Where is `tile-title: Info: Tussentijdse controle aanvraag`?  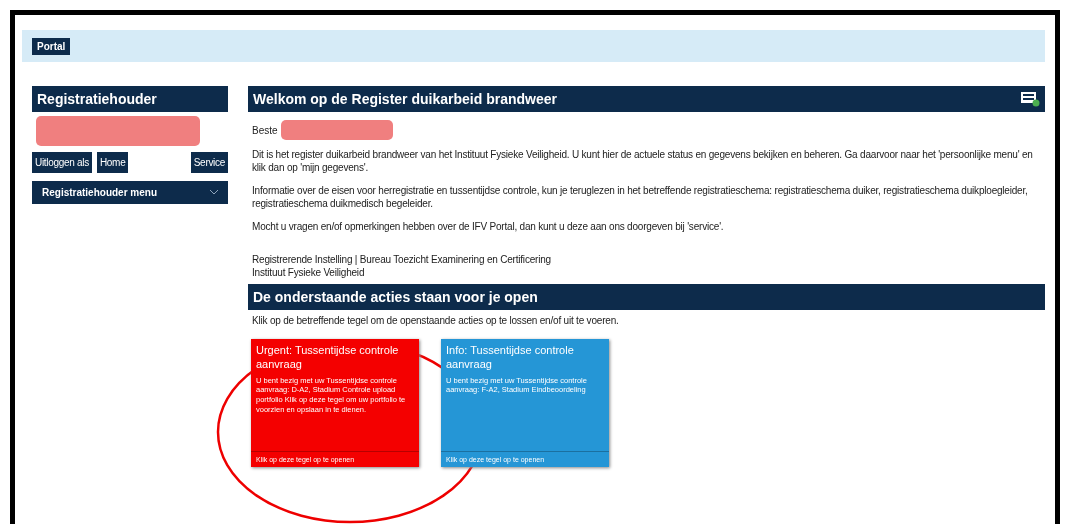
tile-title: Info: Tussentijdse controle aanvraag is located at coordinates (510, 357).